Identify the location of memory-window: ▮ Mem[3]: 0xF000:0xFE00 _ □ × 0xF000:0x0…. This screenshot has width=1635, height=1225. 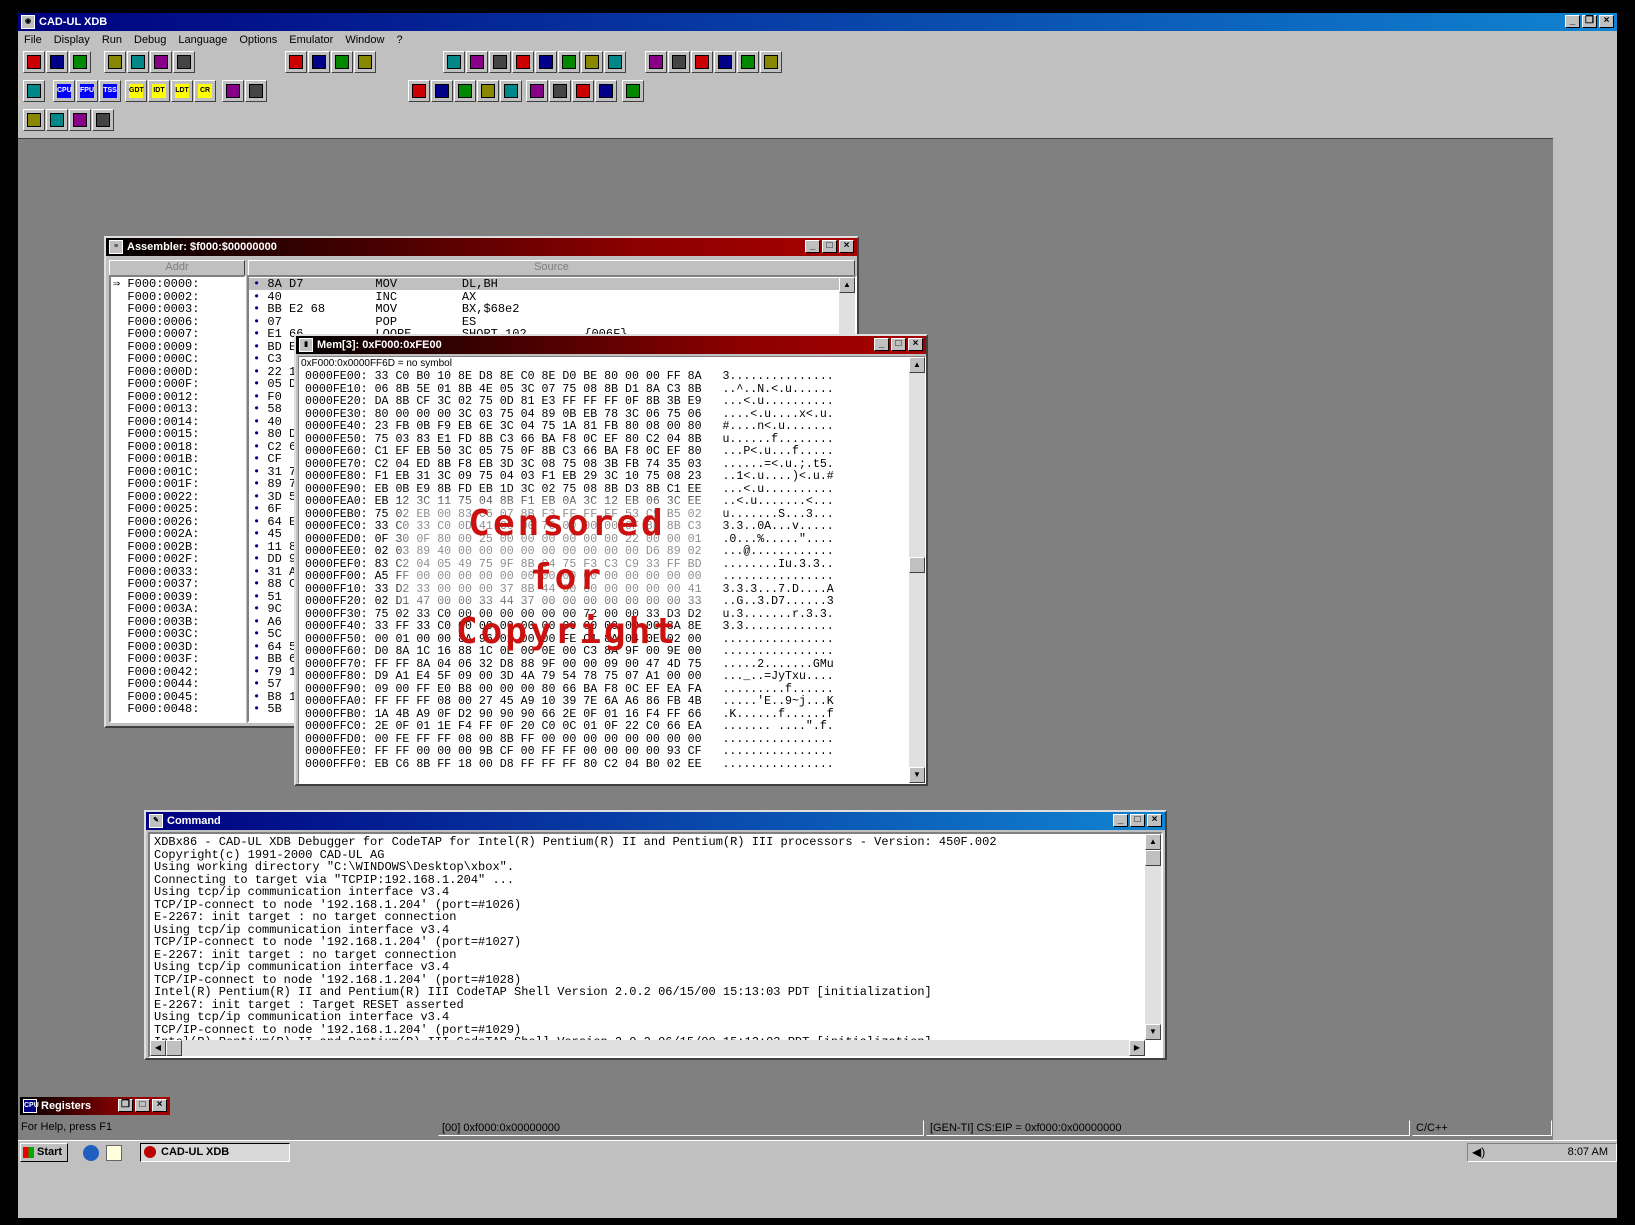
(611, 560).